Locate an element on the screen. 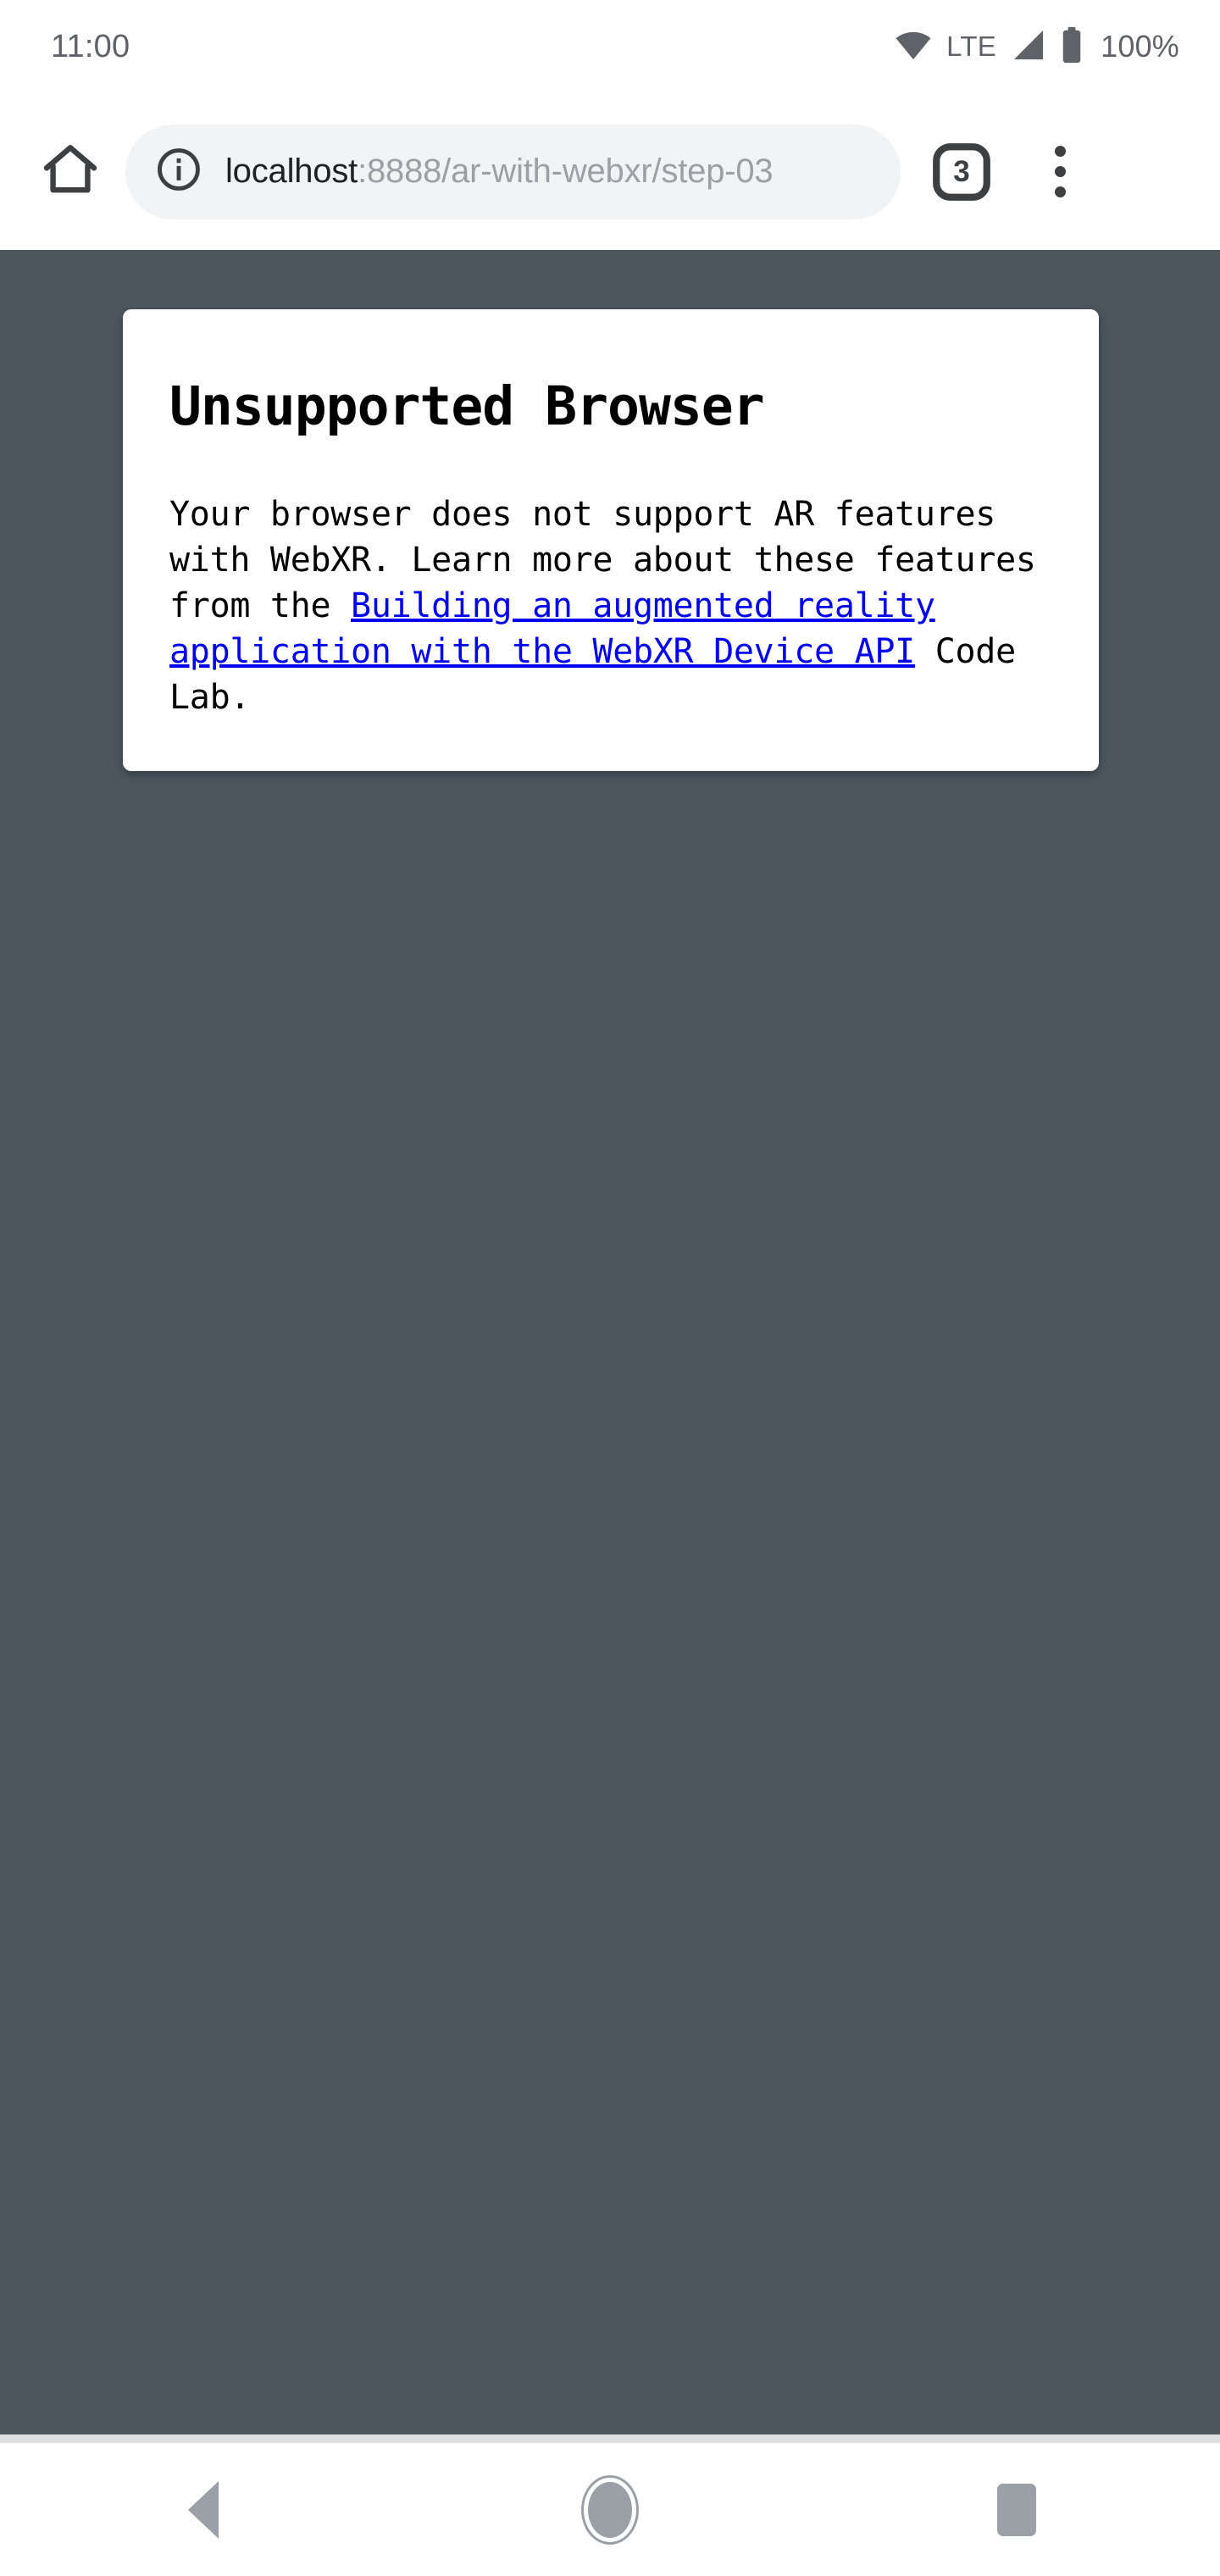  omnibox-url-text: localhost:8888/ar-with-webxr/step-03 is located at coordinates (499, 172).